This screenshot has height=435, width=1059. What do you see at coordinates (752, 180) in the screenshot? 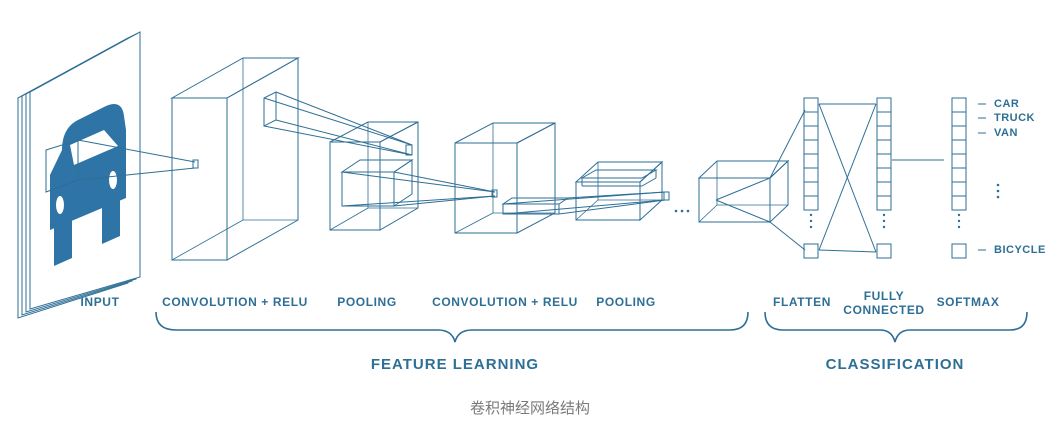
I see `last-feature-volume` at bounding box center [752, 180].